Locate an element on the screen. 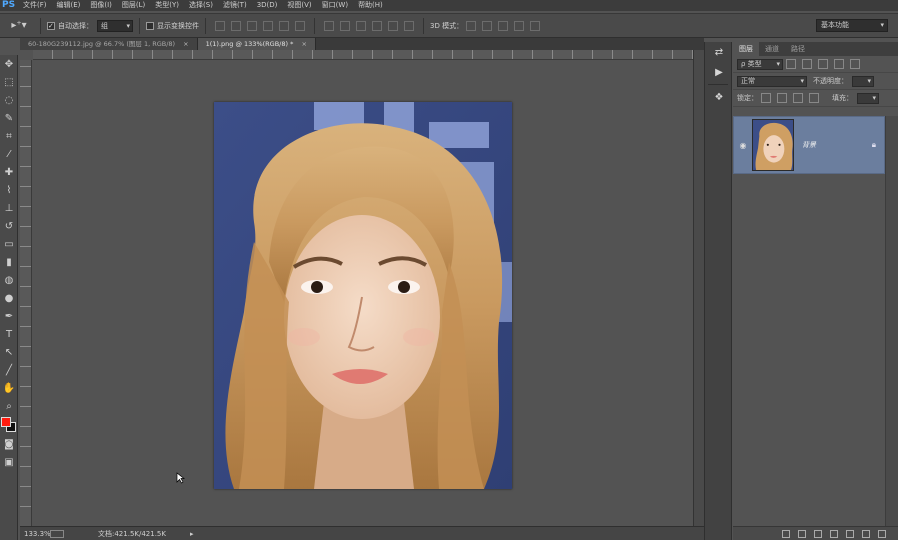 This screenshot has width=898, height=540. lasso-tool-icon: ◌ is located at coordinates (9, 100).